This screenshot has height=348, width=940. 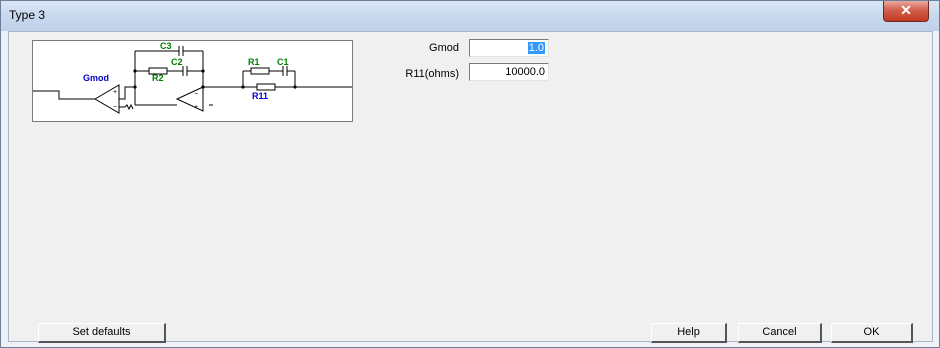 What do you see at coordinates (525, 72) in the screenshot?
I see `r11-input-value: 10000.0` at bounding box center [525, 72].